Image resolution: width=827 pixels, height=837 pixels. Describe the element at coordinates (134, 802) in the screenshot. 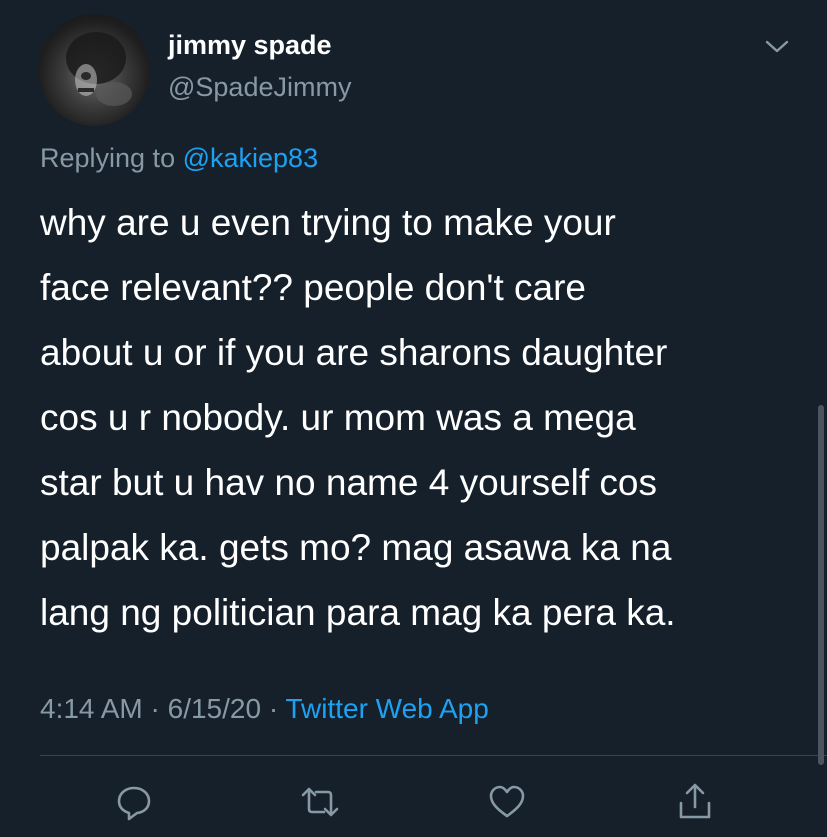

I see `reply-icon` at that location.